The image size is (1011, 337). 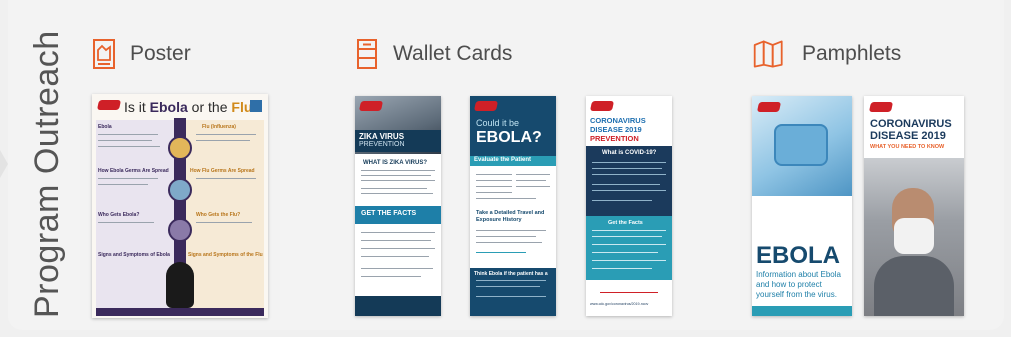 I want to click on poster-body-illustration, so click(x=180, y=285).